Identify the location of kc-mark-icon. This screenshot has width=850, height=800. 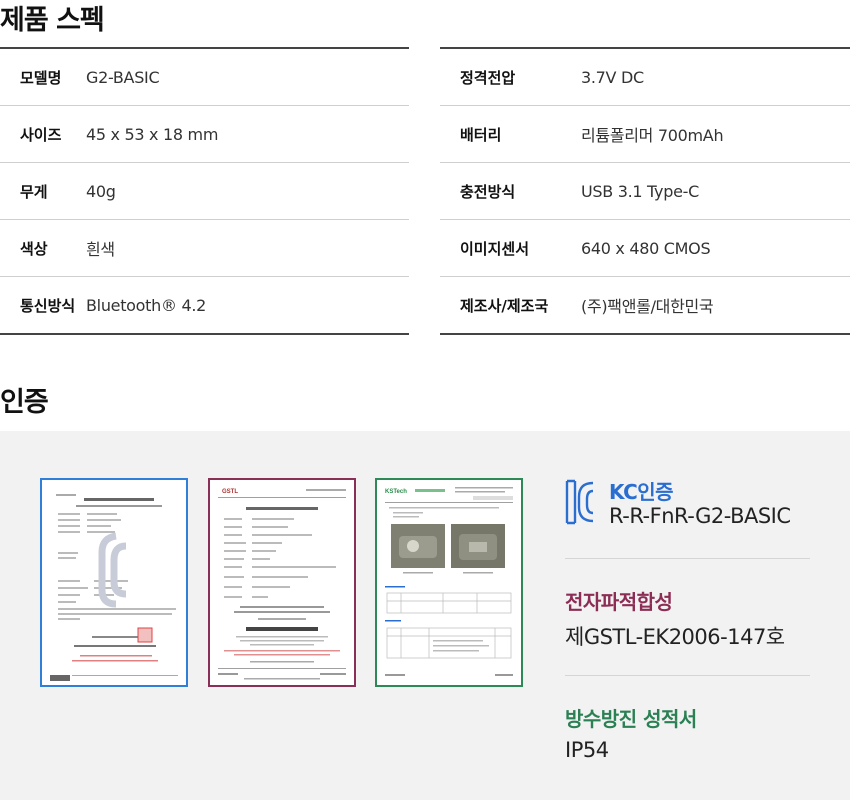
(579, 502).